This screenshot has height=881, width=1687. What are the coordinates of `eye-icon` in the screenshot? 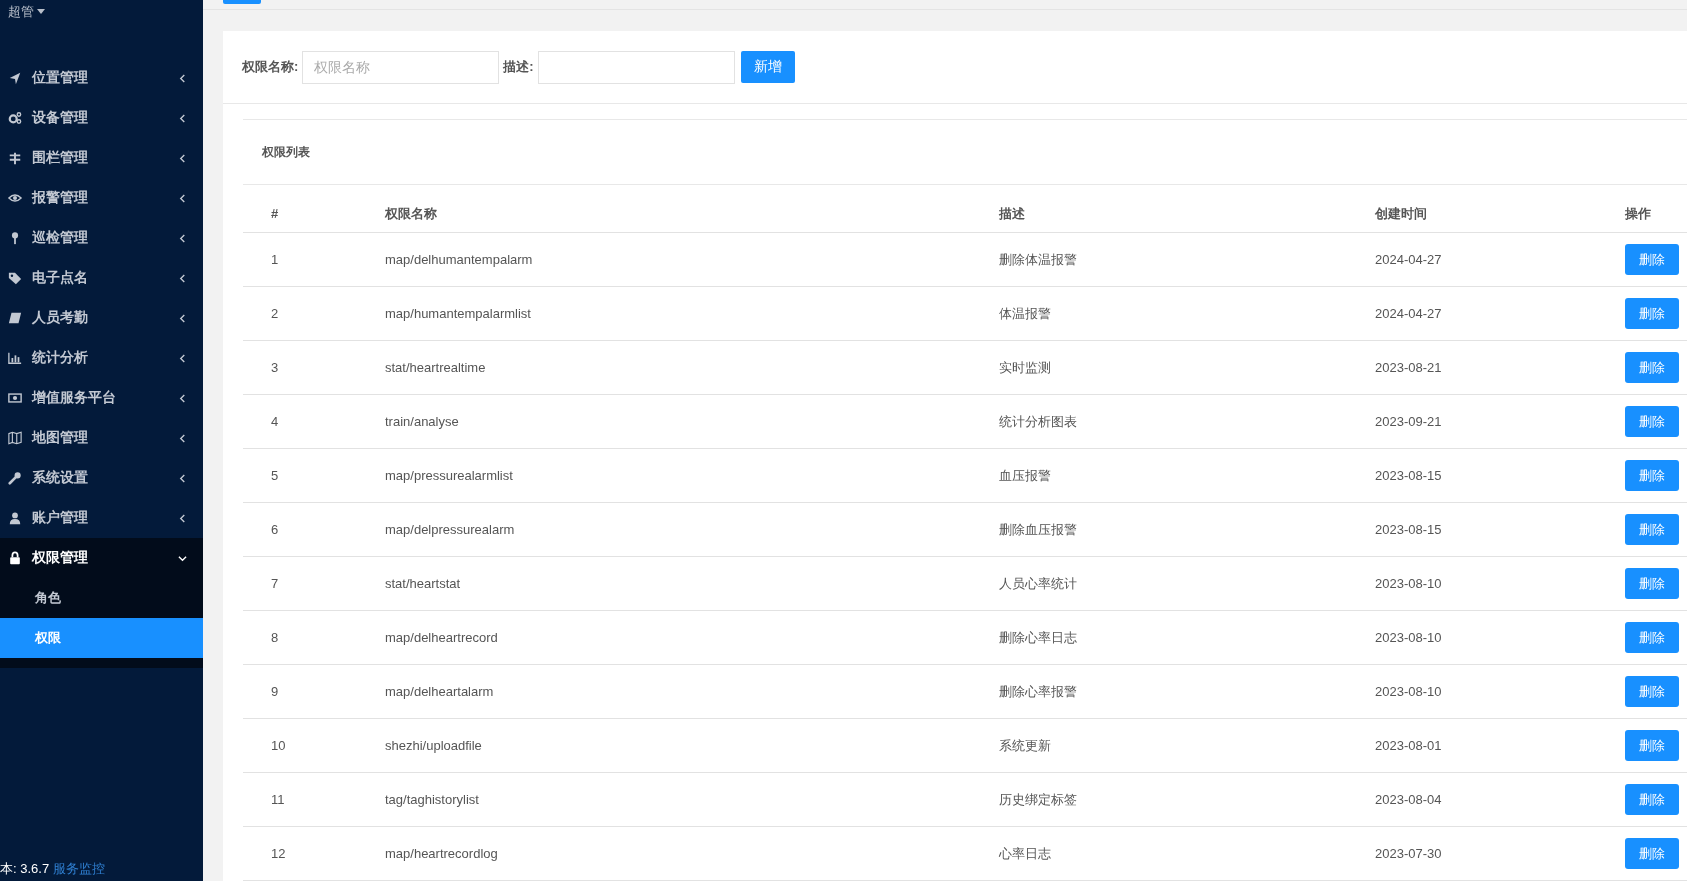 It's located at (15, 198).